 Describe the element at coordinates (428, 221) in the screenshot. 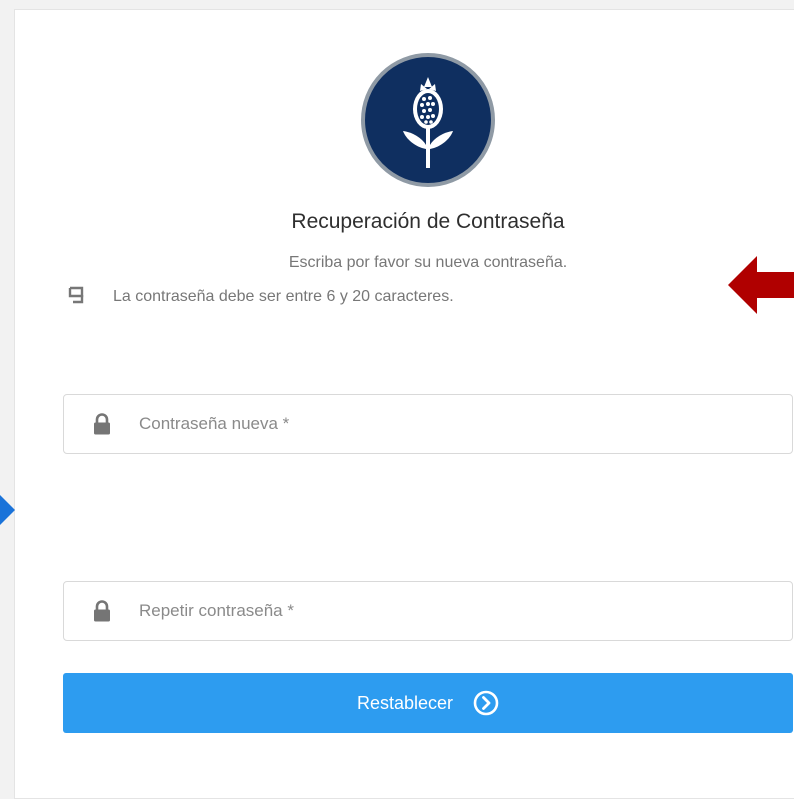

I see `page-title: Recuperación de Contraseña` at that location.